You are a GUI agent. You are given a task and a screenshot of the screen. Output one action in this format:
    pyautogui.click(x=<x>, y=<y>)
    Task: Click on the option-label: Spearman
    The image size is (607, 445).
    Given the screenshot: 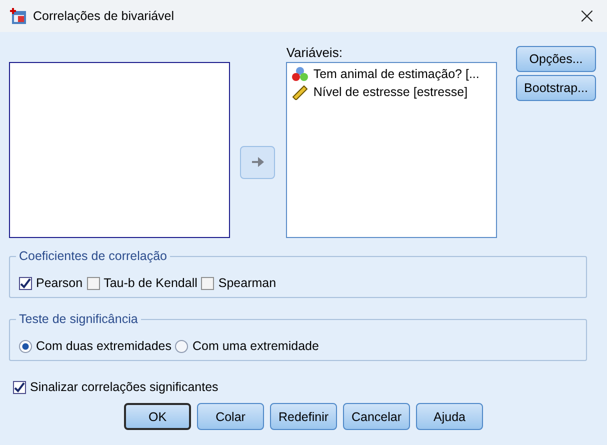 What is the action you would take?
    pyautogui.click(x=247, y=283)
    